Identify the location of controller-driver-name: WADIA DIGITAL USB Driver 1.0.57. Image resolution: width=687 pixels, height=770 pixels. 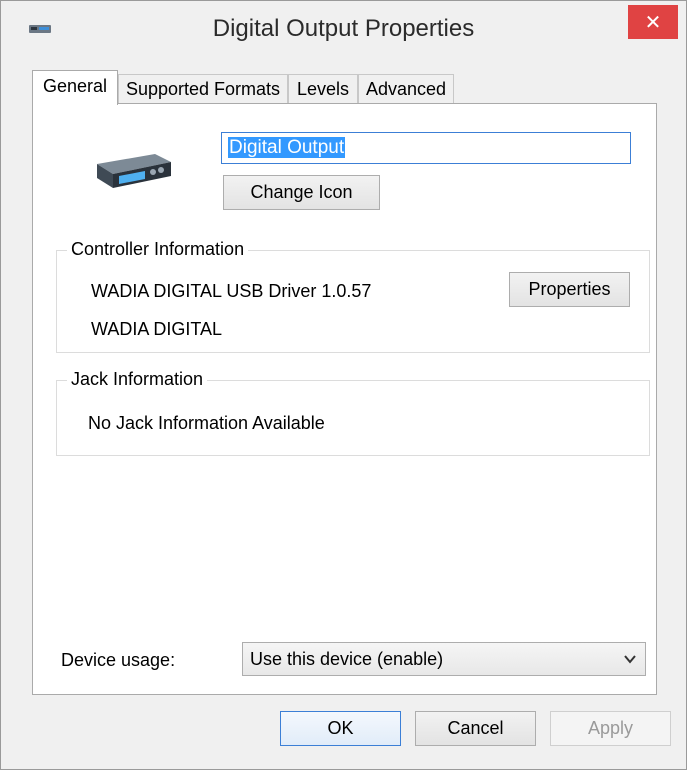
(231, 291).